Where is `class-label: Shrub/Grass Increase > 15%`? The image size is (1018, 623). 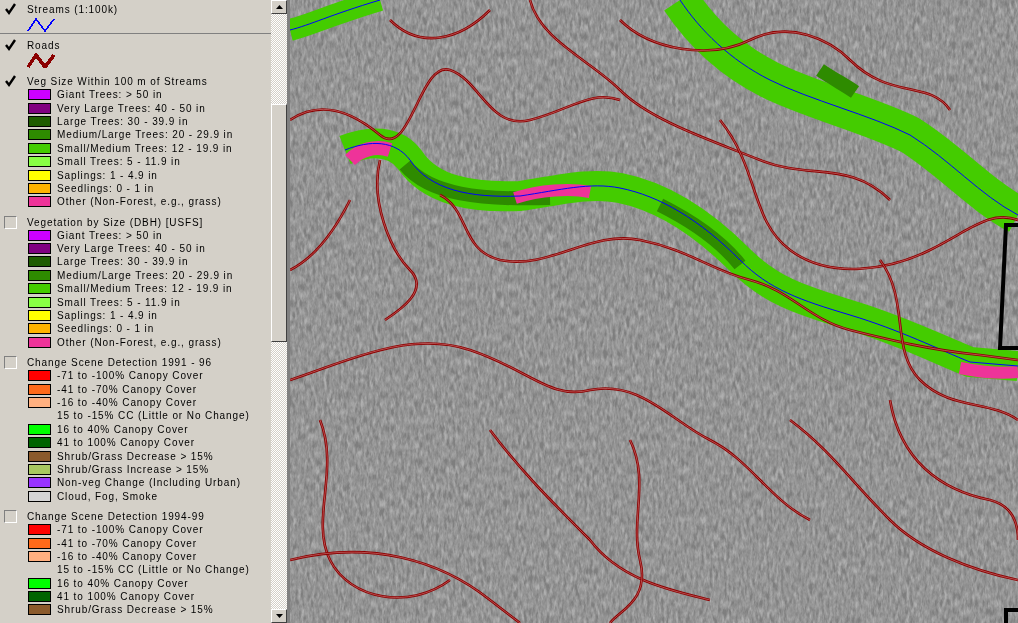 class-label: Shrub/Grass Increase > 15% is located at coordinates (133, 469).